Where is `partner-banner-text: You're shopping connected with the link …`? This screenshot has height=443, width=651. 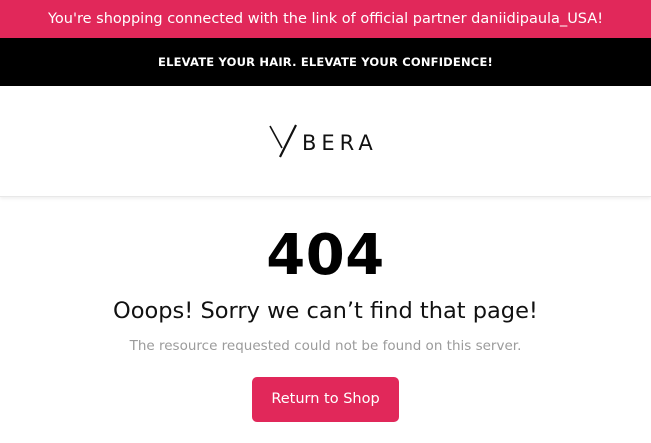 partner-banner-text: You're shopping connected with the link … is located at coordinates (325, 19).